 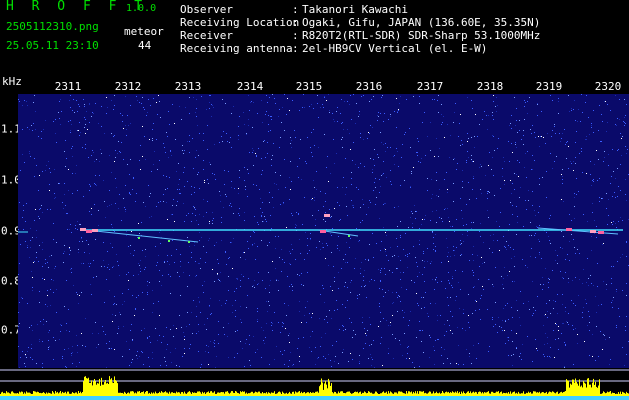 I want to click on x-tick-2319: 2319, so click(x=549, y=86).